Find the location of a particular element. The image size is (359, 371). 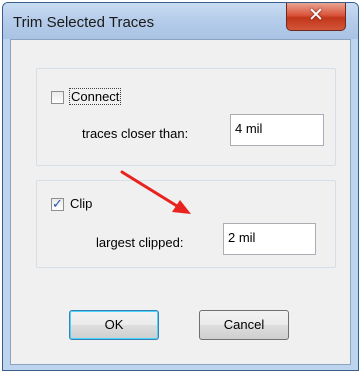

arrow-shaft is located at coordinates (149, 189).